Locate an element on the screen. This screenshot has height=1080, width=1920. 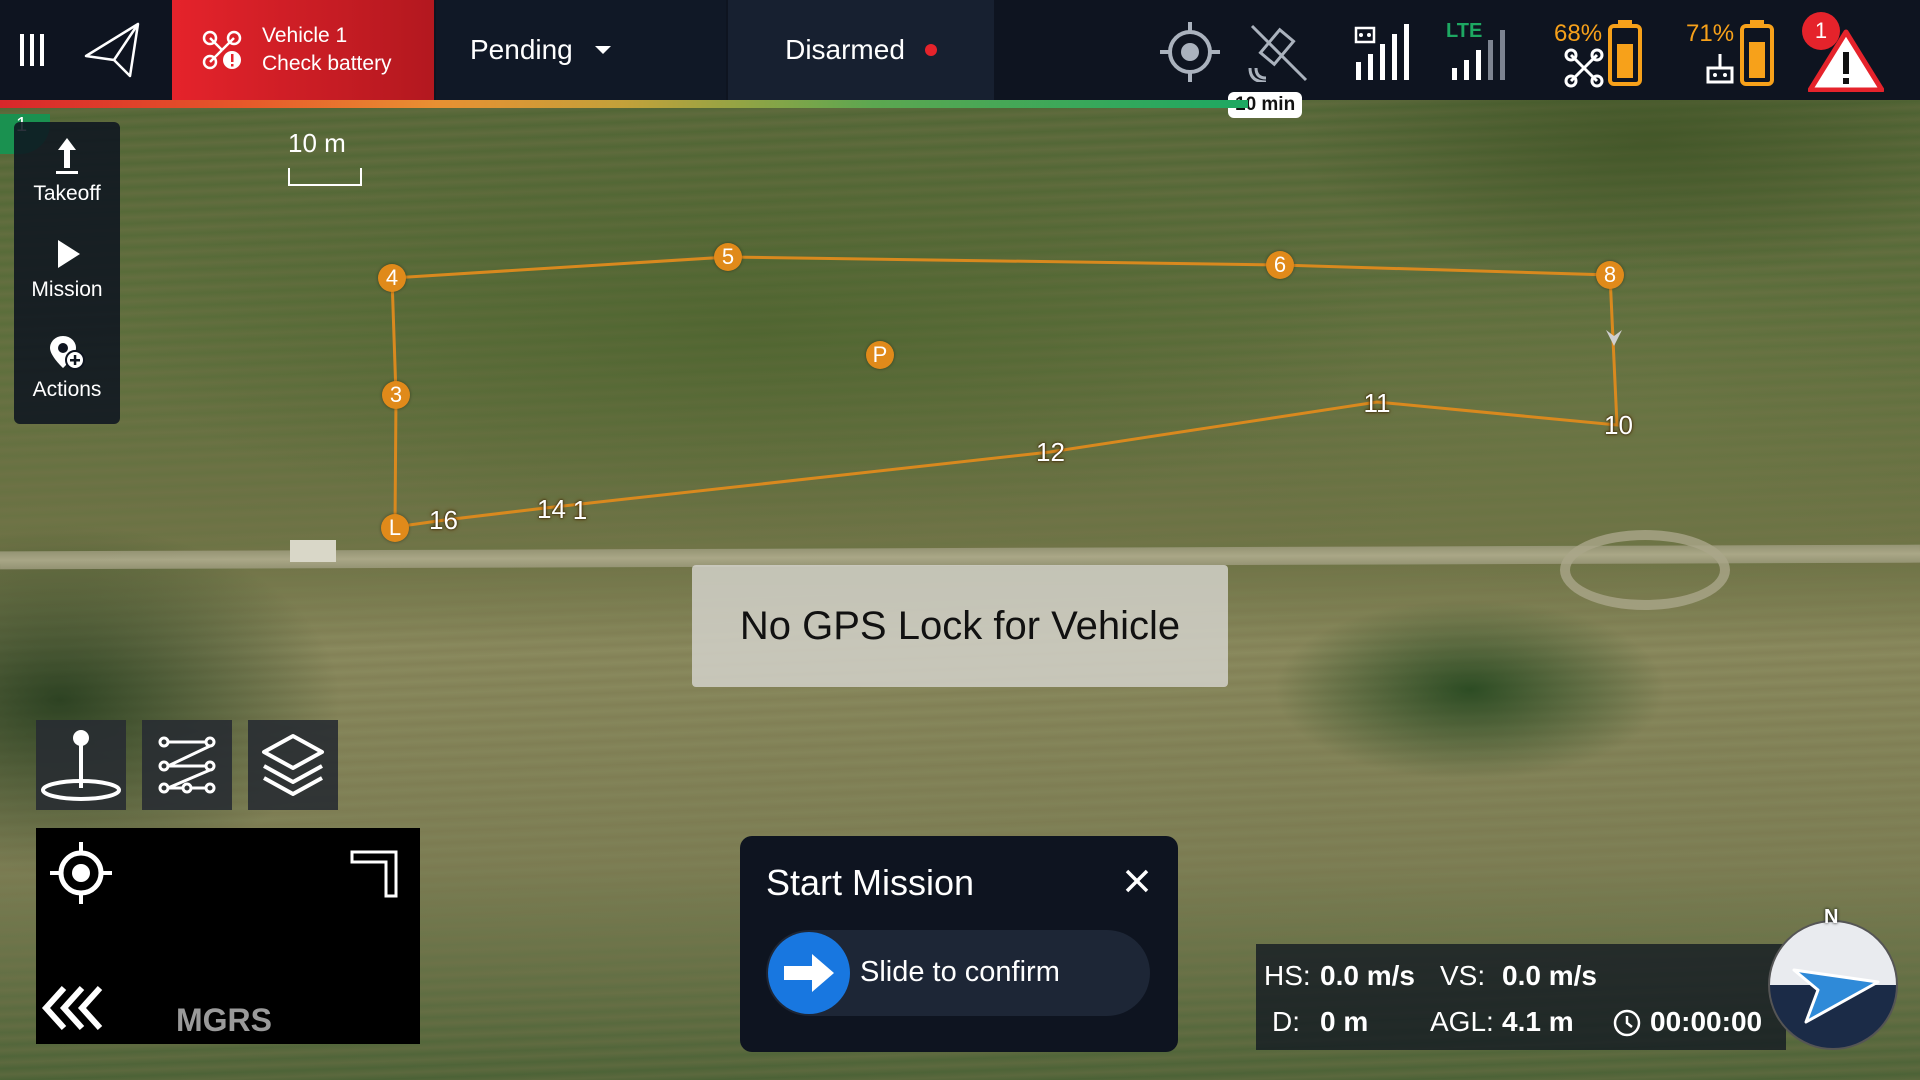
mission-label: Mission is located at coordinates (67, 289).